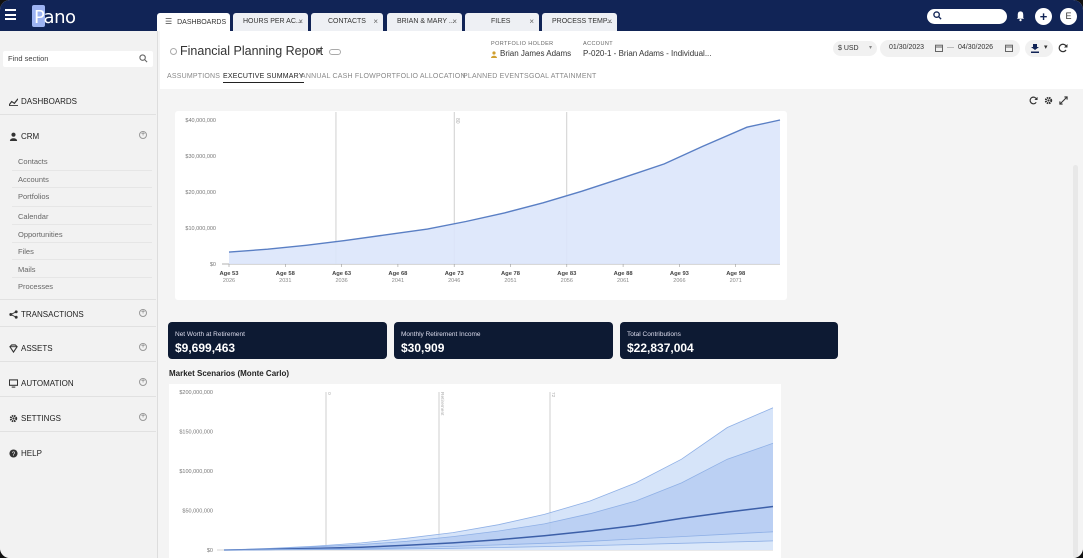  What do you see at coordinates (503, 340) in the screenshot?
I see `kpi-monthly-income: Monthly Retirement Income $30,909` at bounding box center [503, 340].